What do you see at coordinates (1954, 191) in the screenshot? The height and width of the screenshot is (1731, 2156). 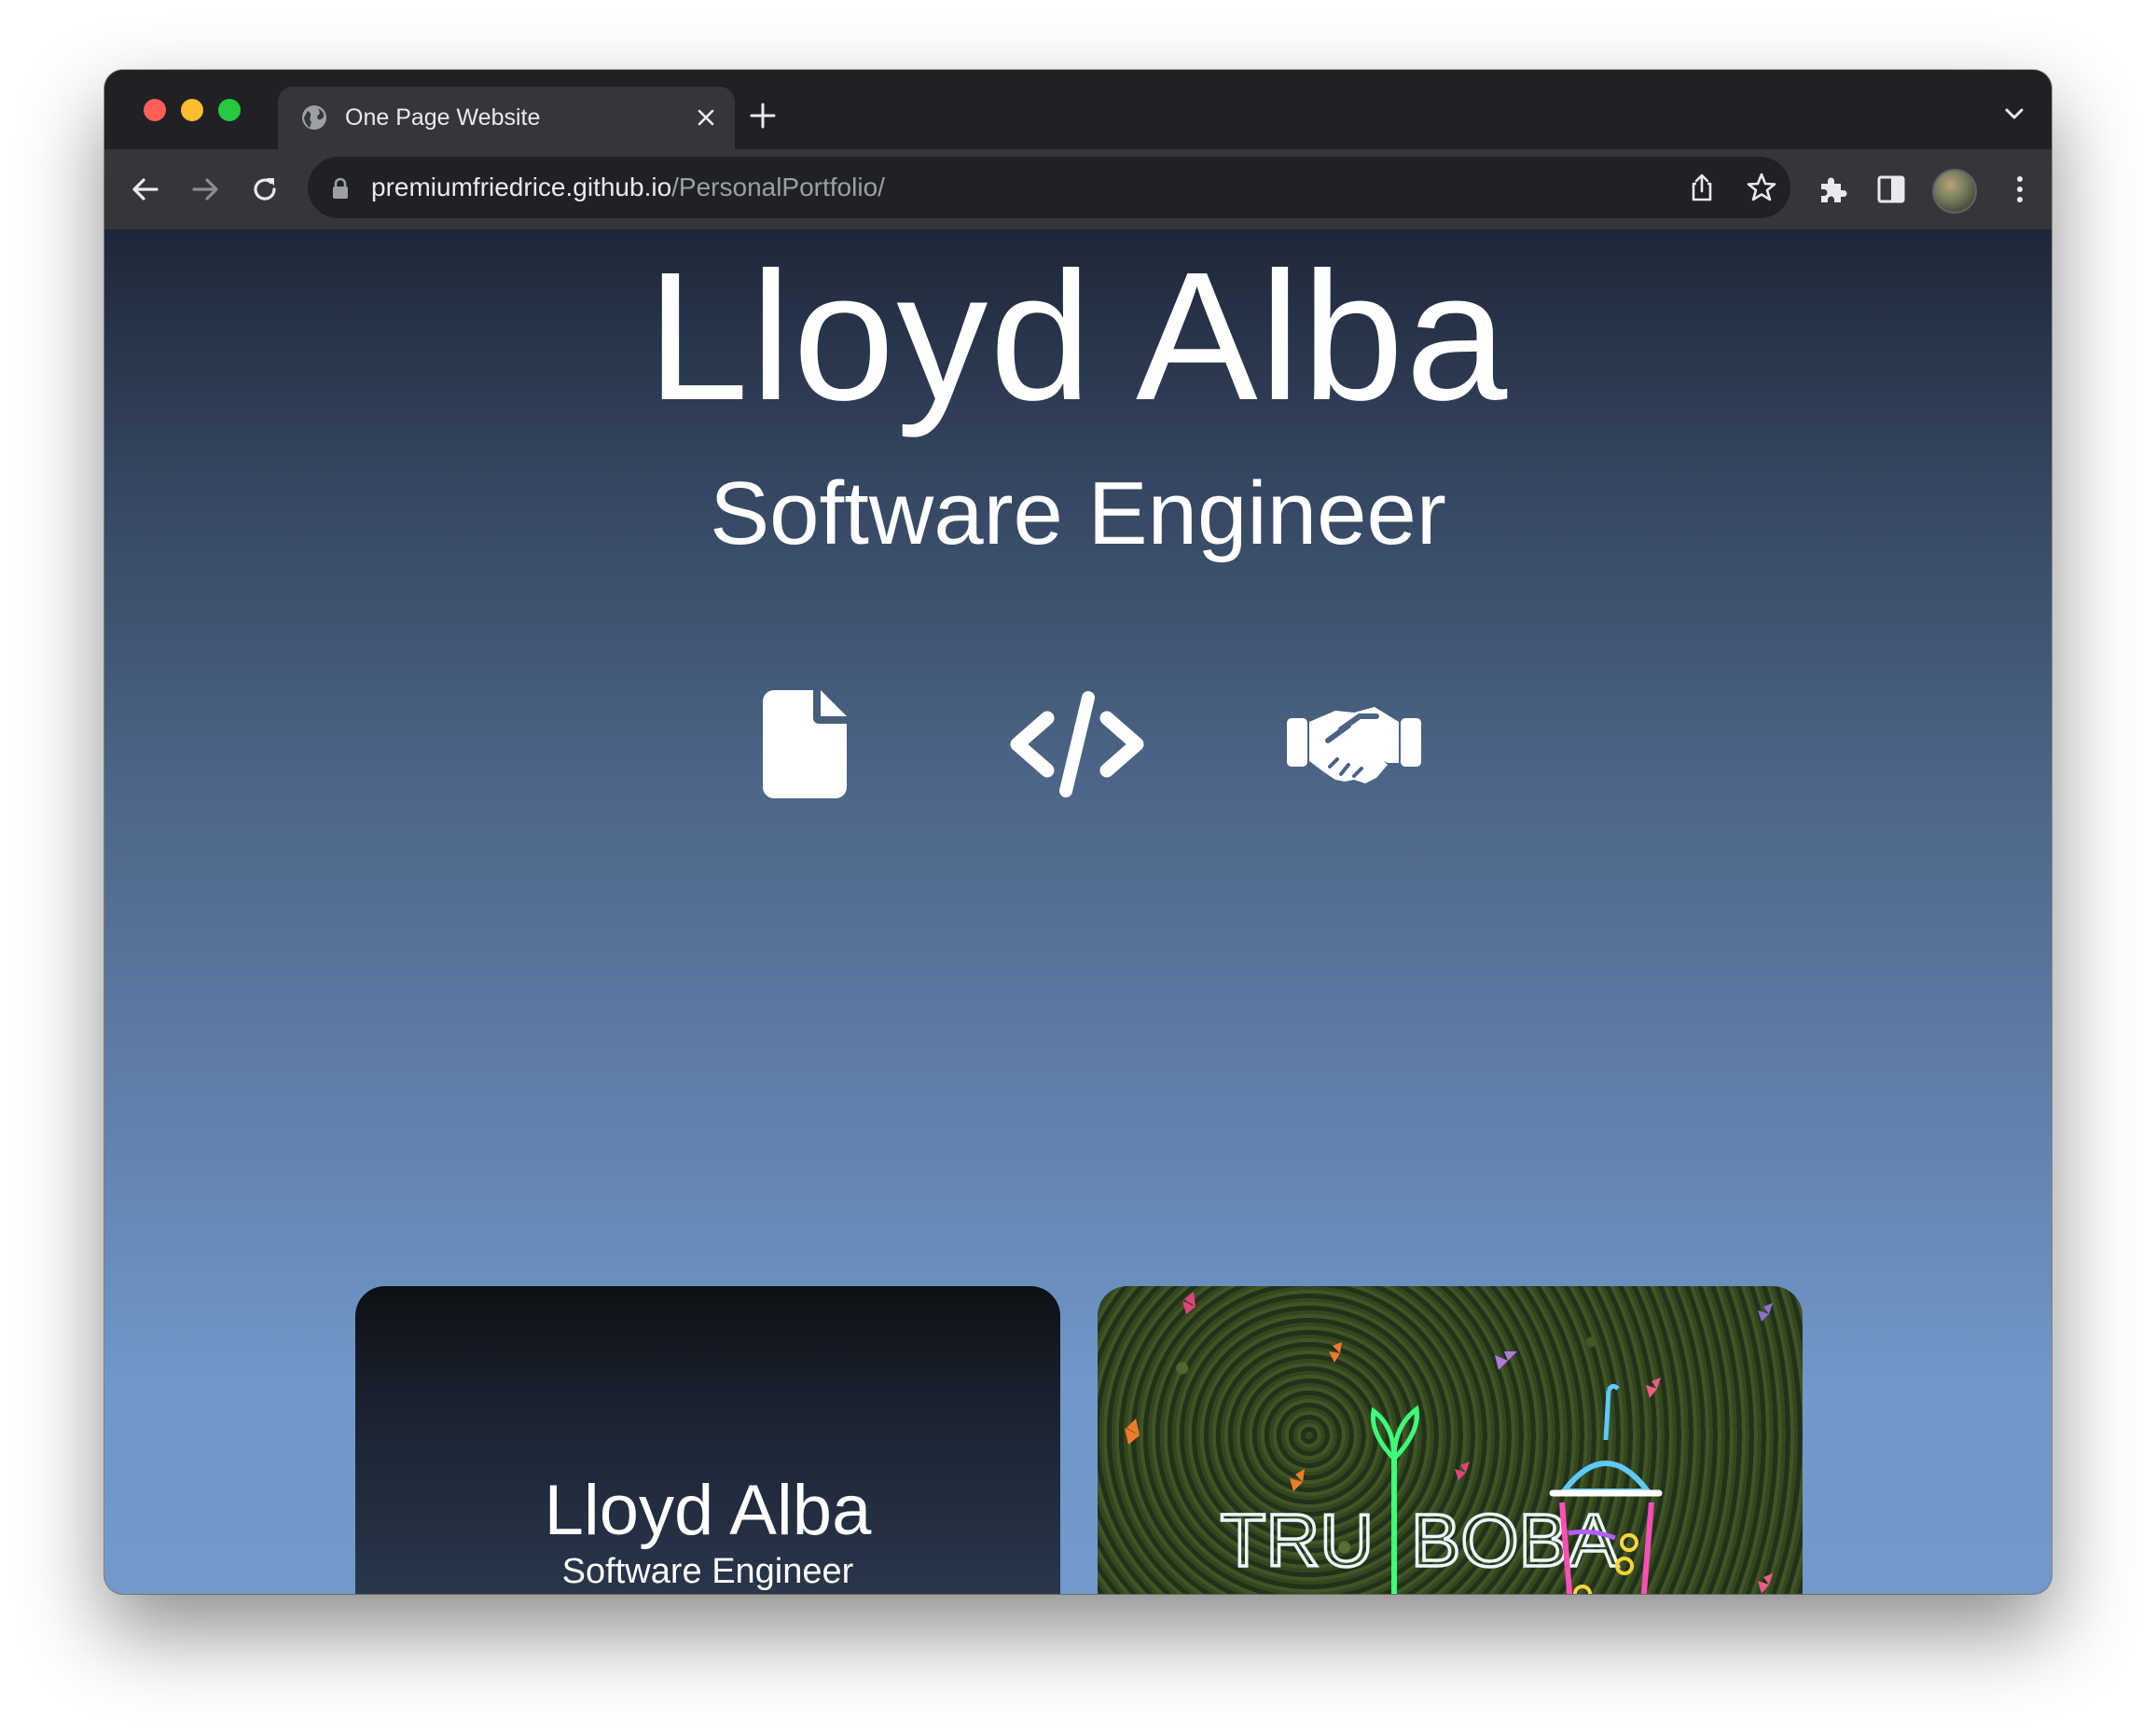 I see `profile-avatar` at bounding box center [1954, 191].